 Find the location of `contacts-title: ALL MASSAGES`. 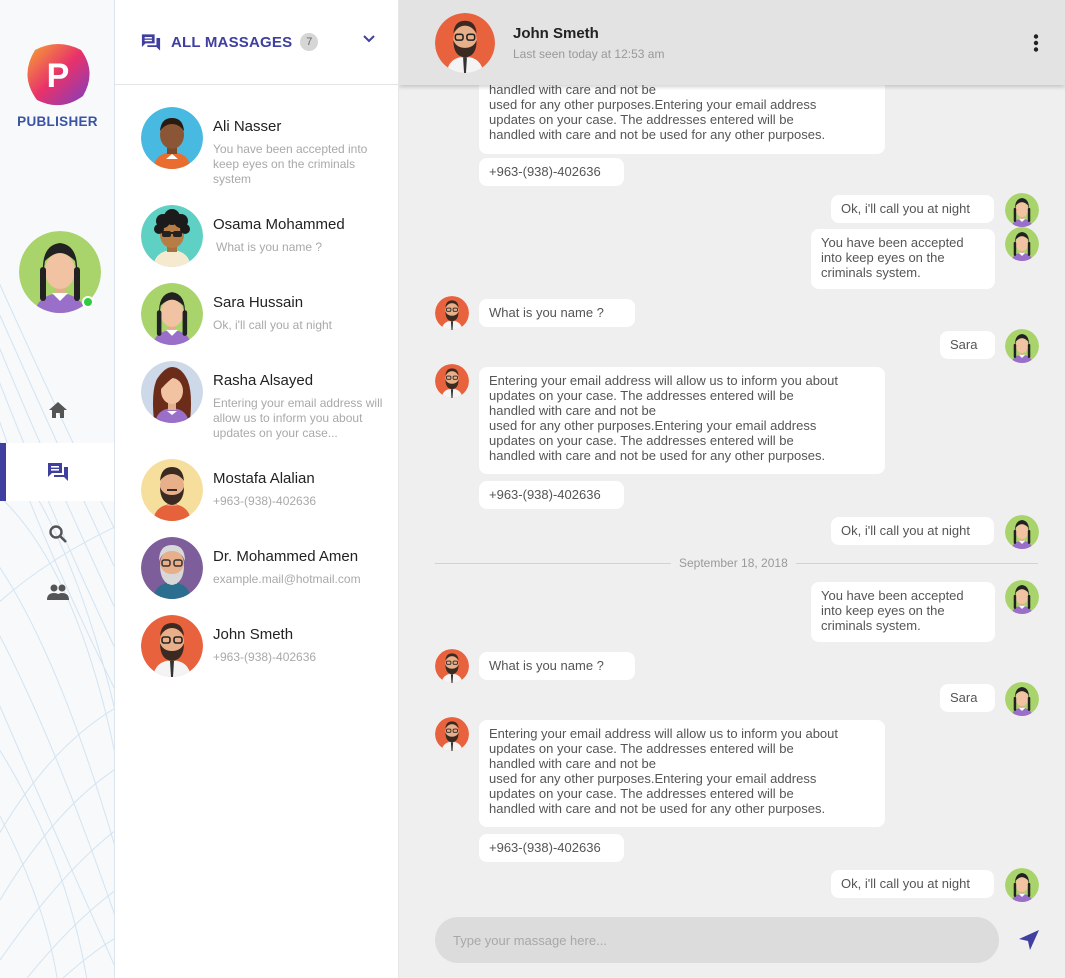

contacts-title: ALL MASSAGES is located at coordinates (232, 42).